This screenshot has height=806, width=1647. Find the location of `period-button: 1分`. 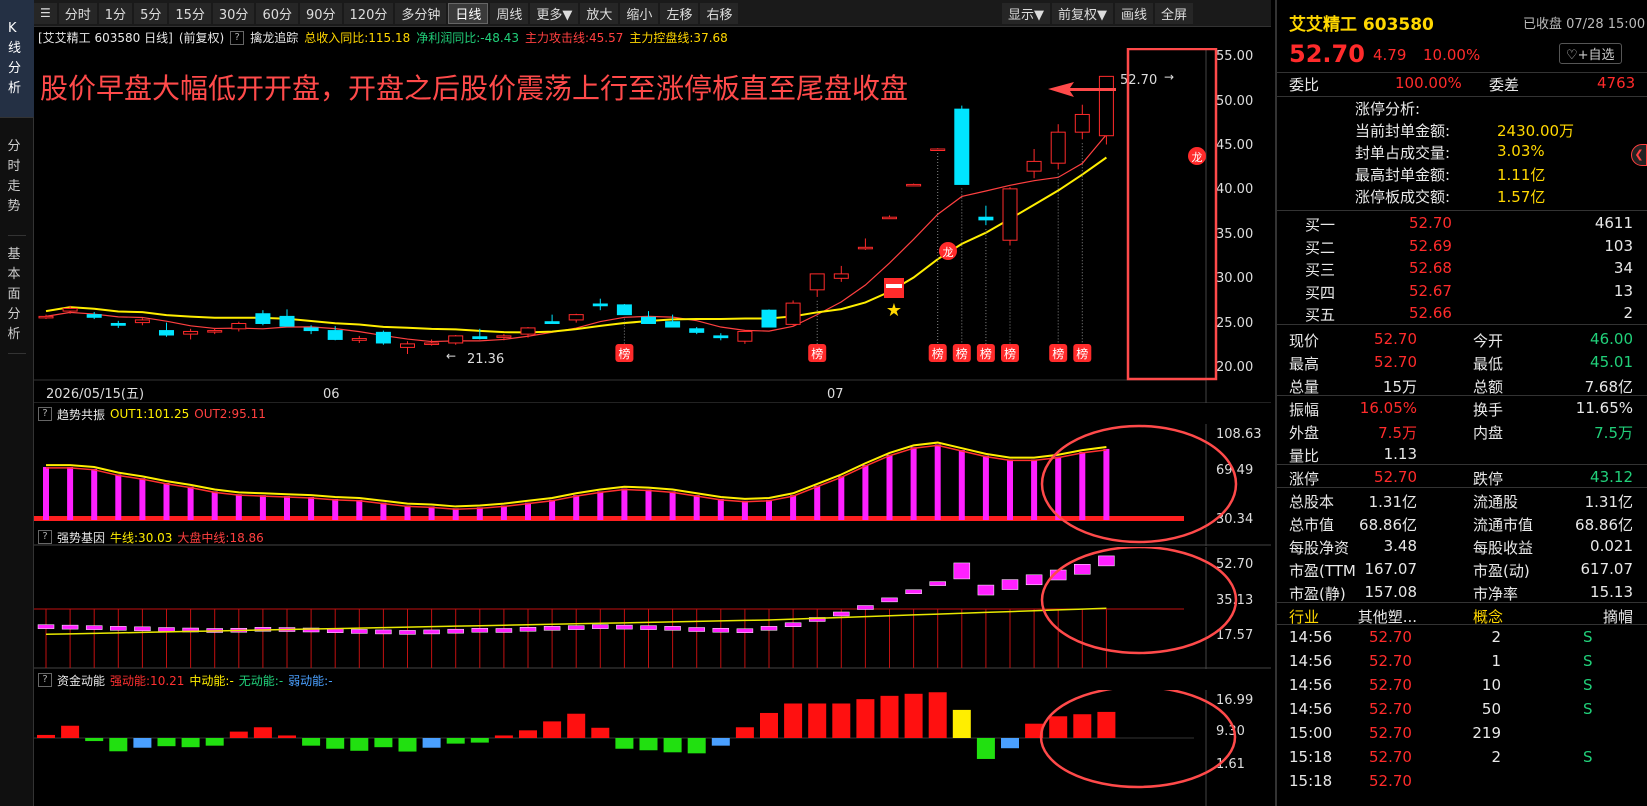

period-button: 1分 is located at coordinates (115, 13).